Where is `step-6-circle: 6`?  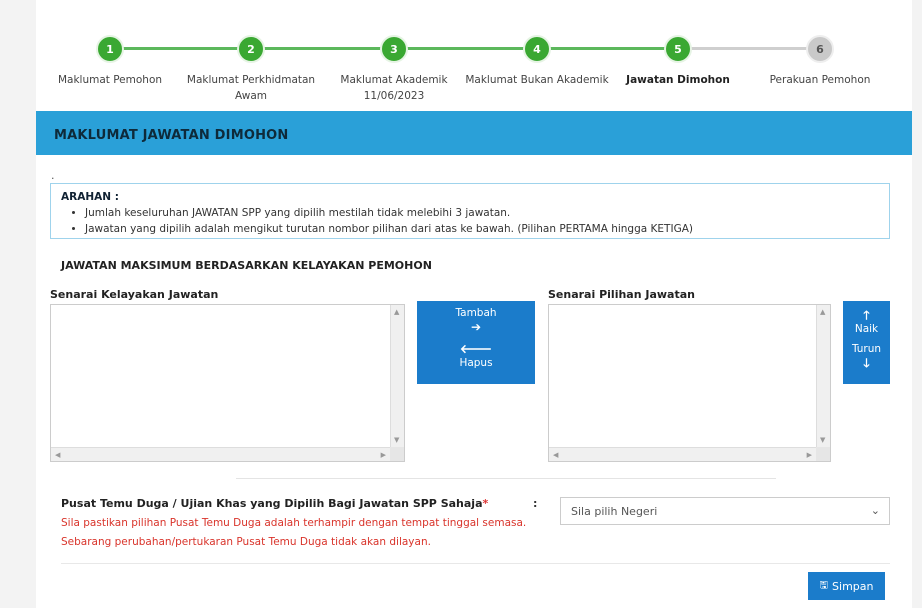
step-6-circle: 6 is located at coordinates (820, 49).